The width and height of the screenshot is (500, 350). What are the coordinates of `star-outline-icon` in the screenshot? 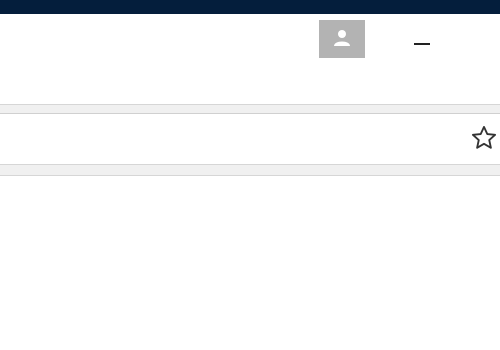 It's located at (484, 137).